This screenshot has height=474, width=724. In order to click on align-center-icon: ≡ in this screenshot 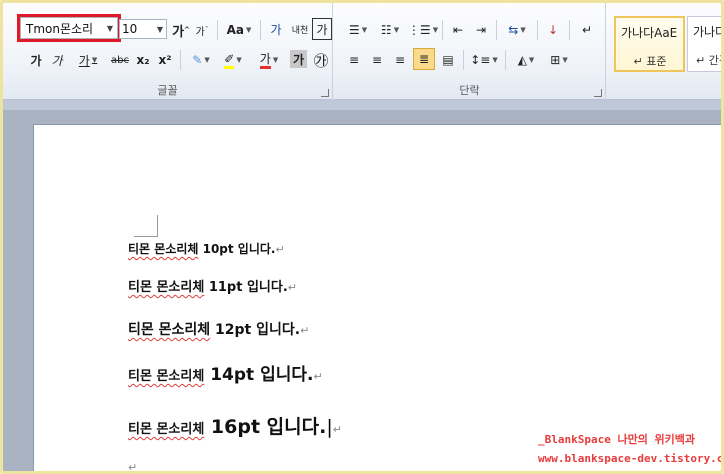, I will do `click(377, 60)`.